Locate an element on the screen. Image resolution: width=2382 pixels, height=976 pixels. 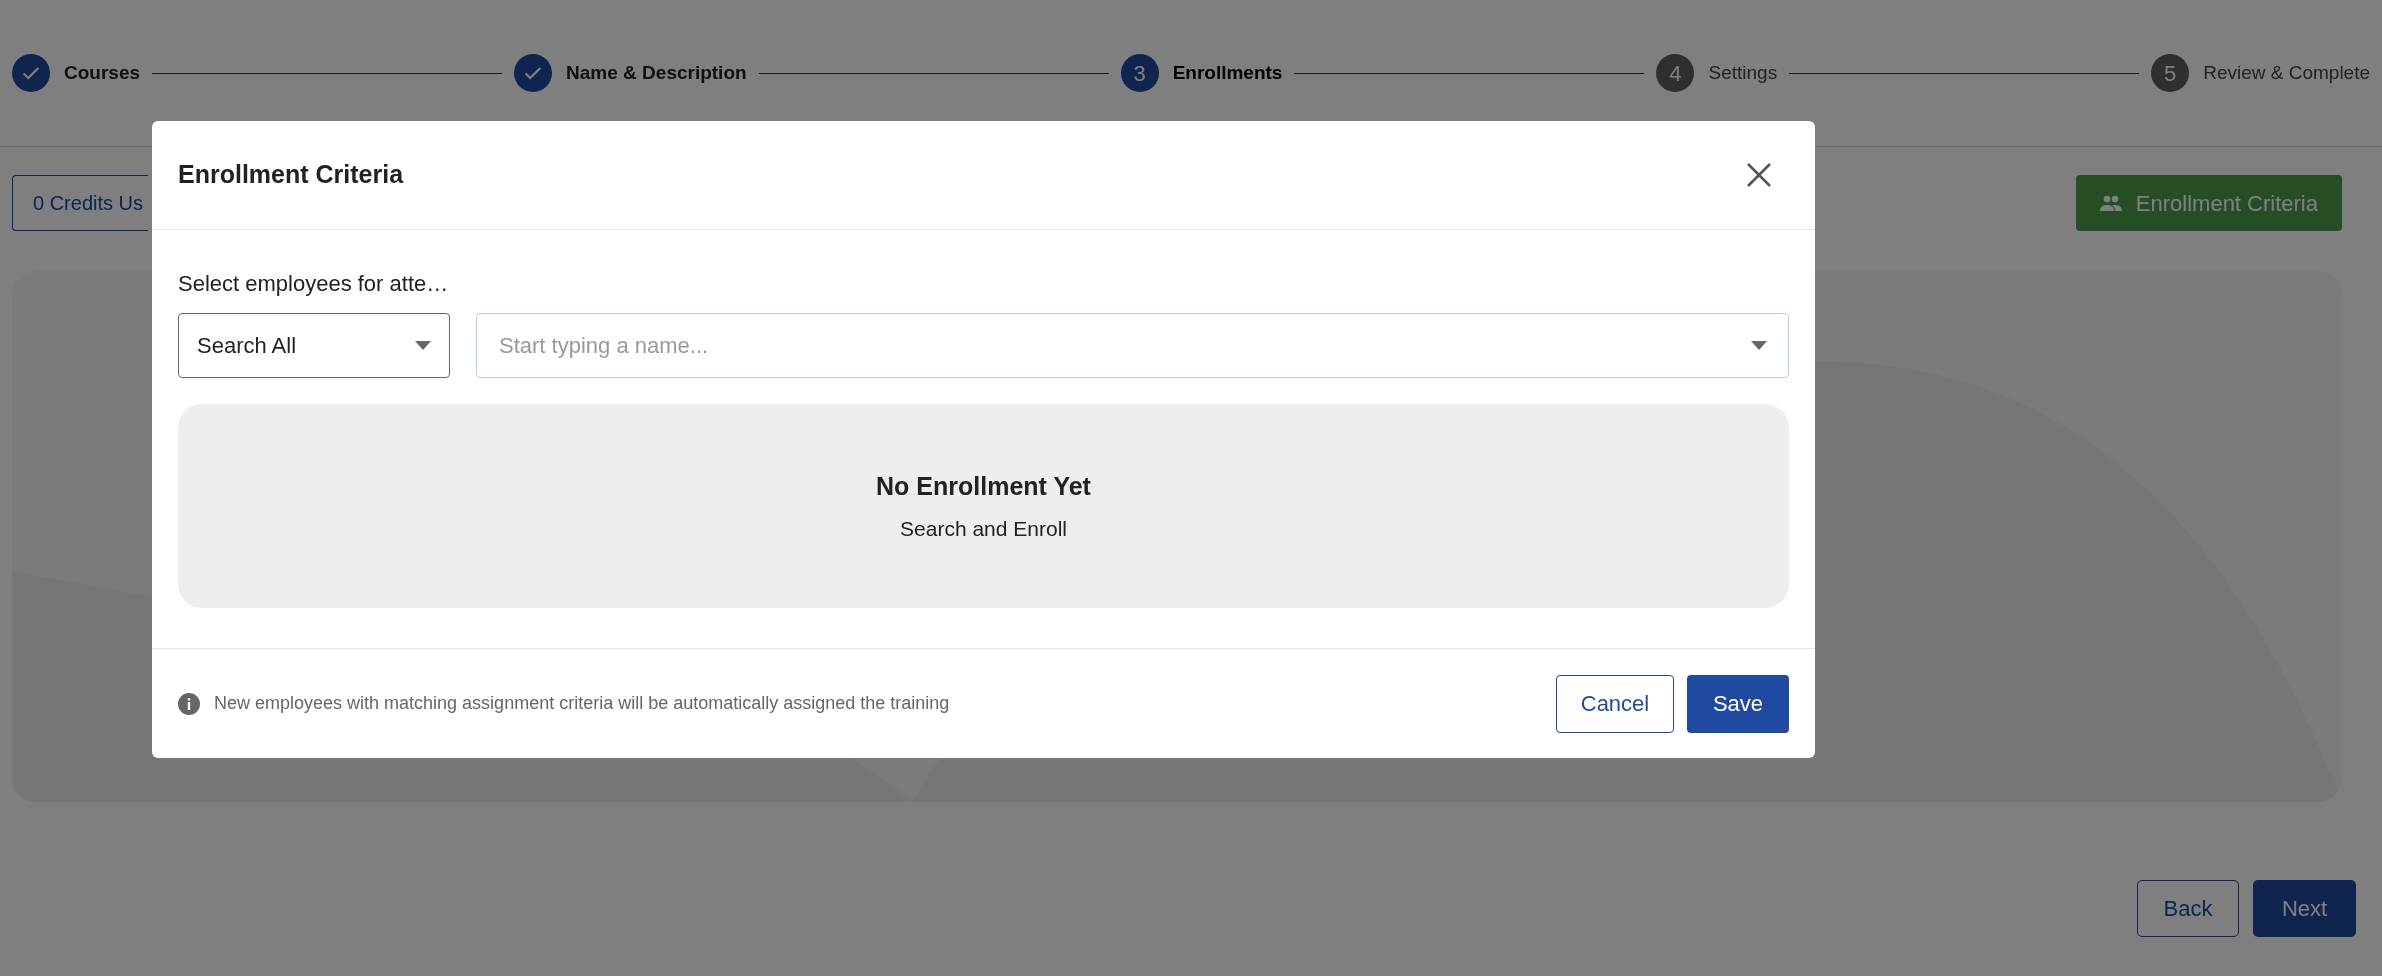
save-button: Save is located at coordinates (1738, 703).